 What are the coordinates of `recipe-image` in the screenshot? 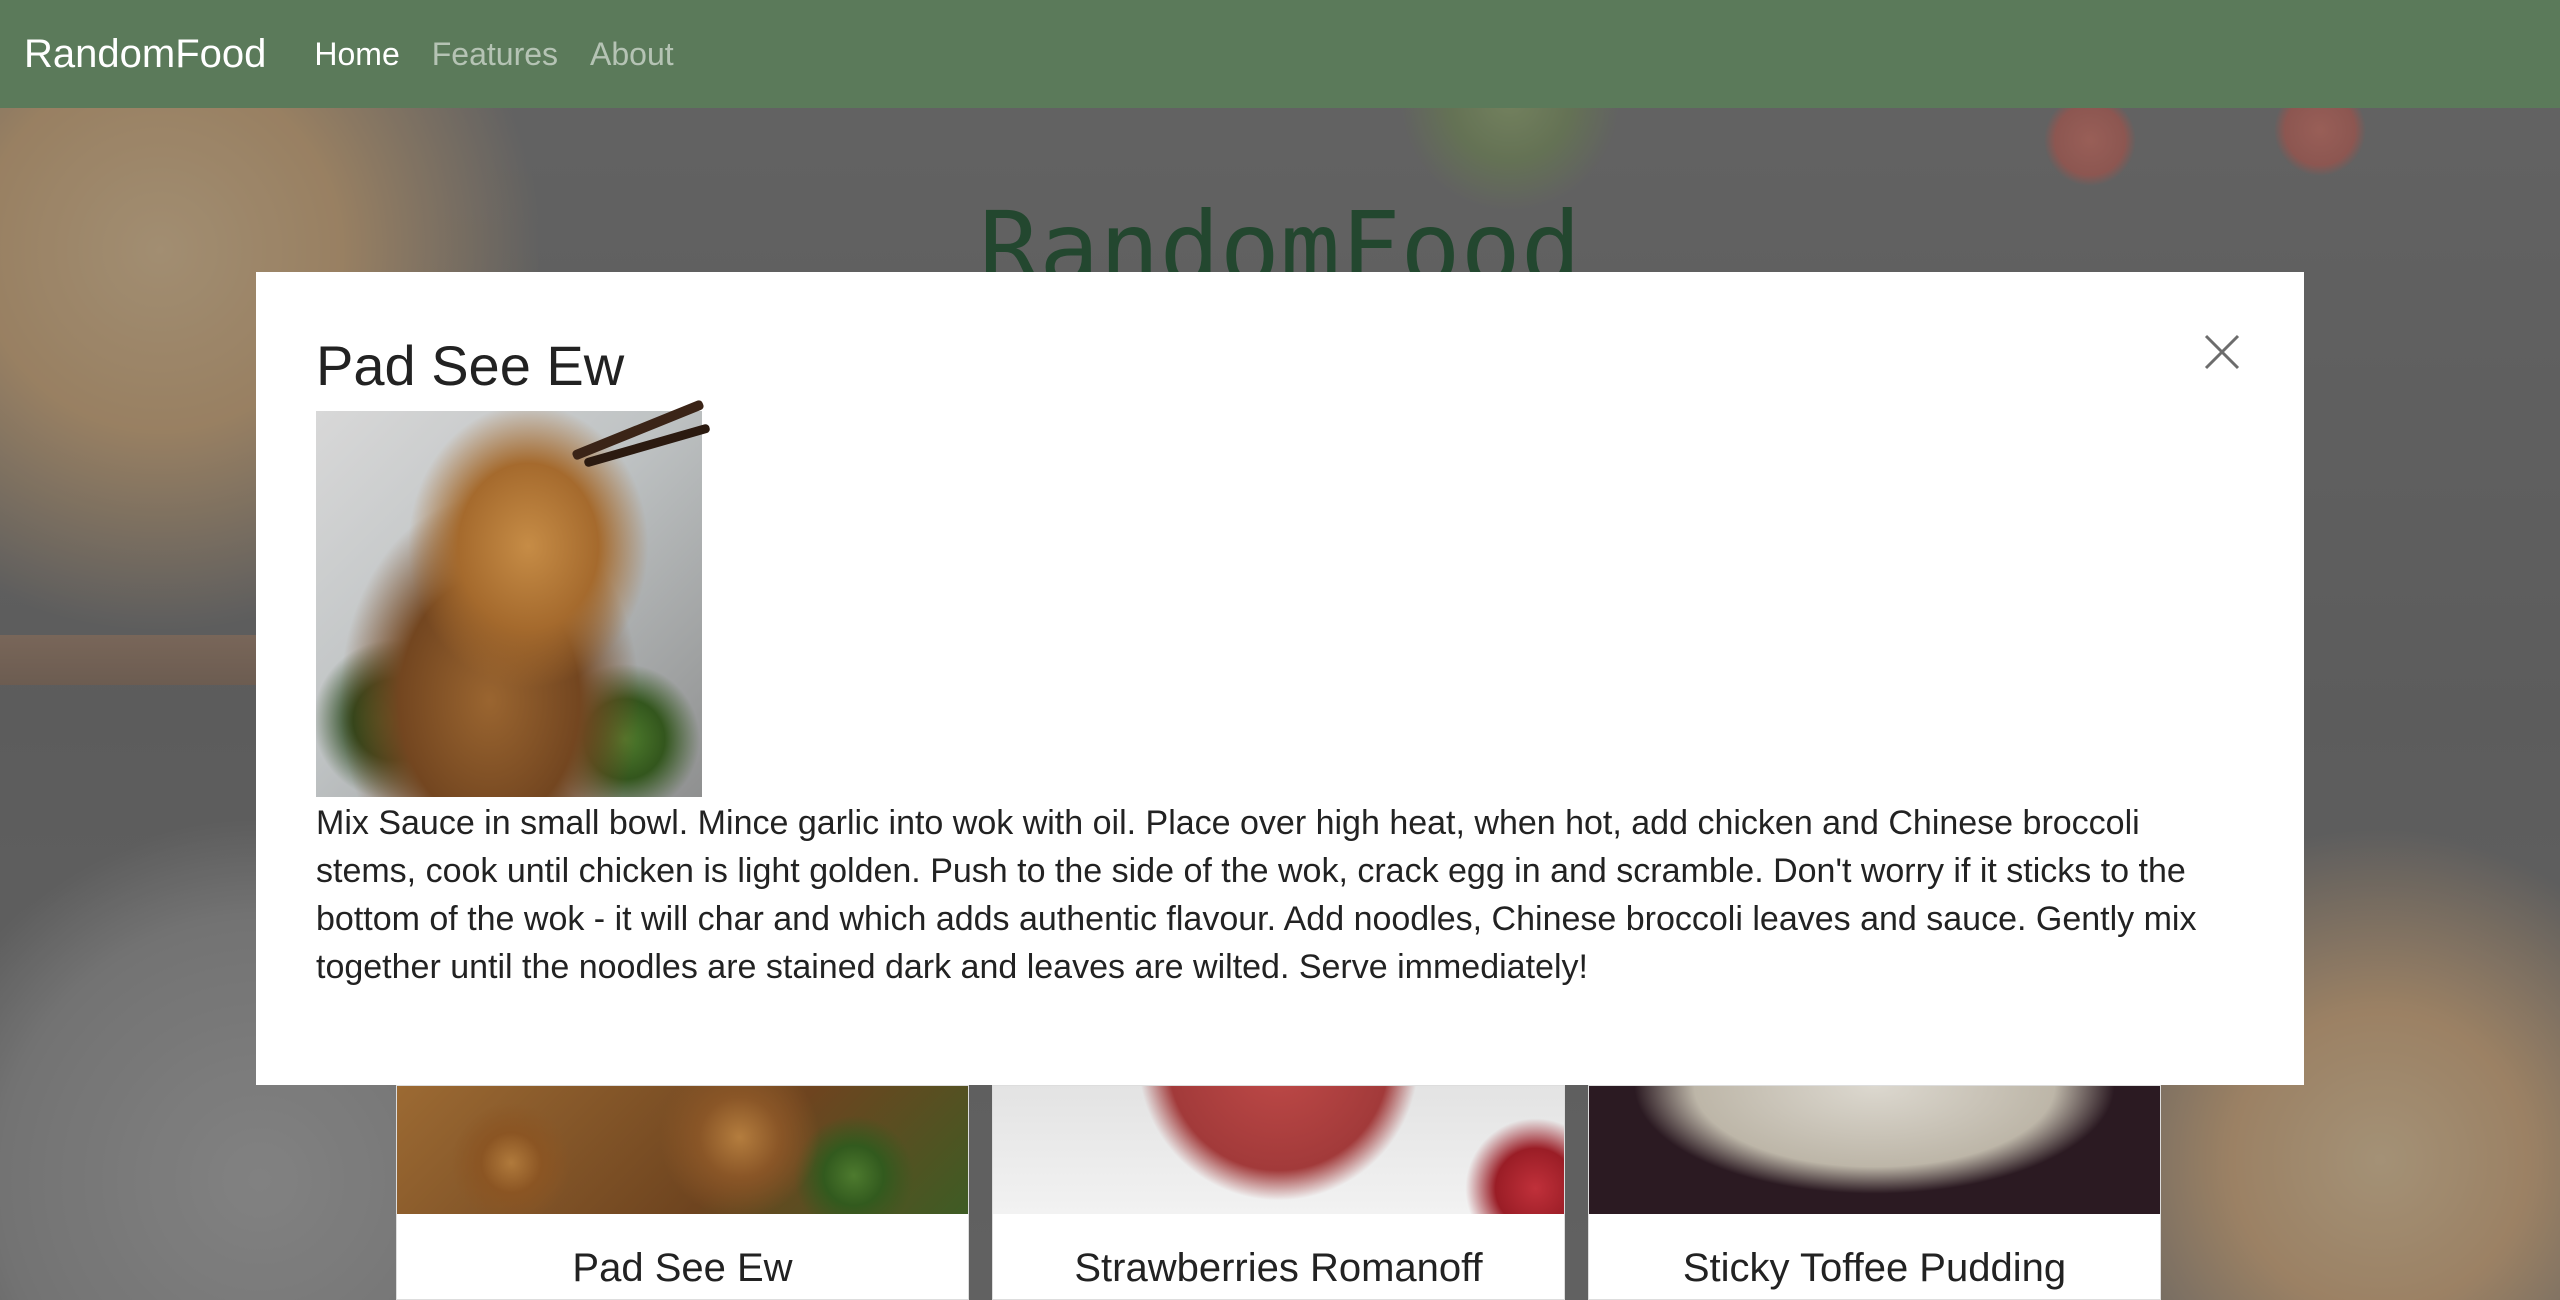 It's located at (513, 598).